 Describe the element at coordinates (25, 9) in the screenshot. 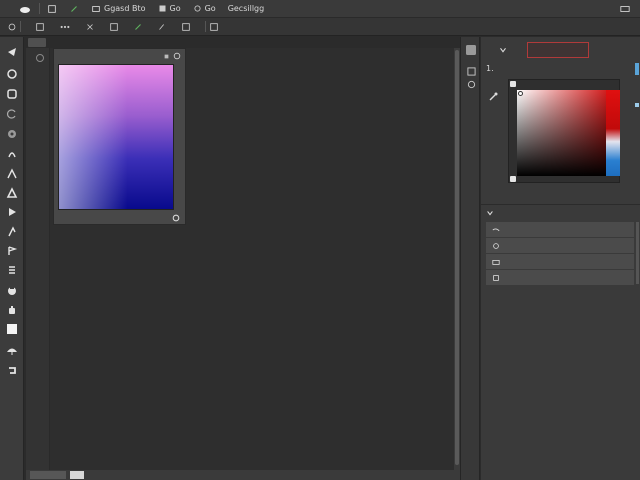

I see `menu-cloud` at that location.